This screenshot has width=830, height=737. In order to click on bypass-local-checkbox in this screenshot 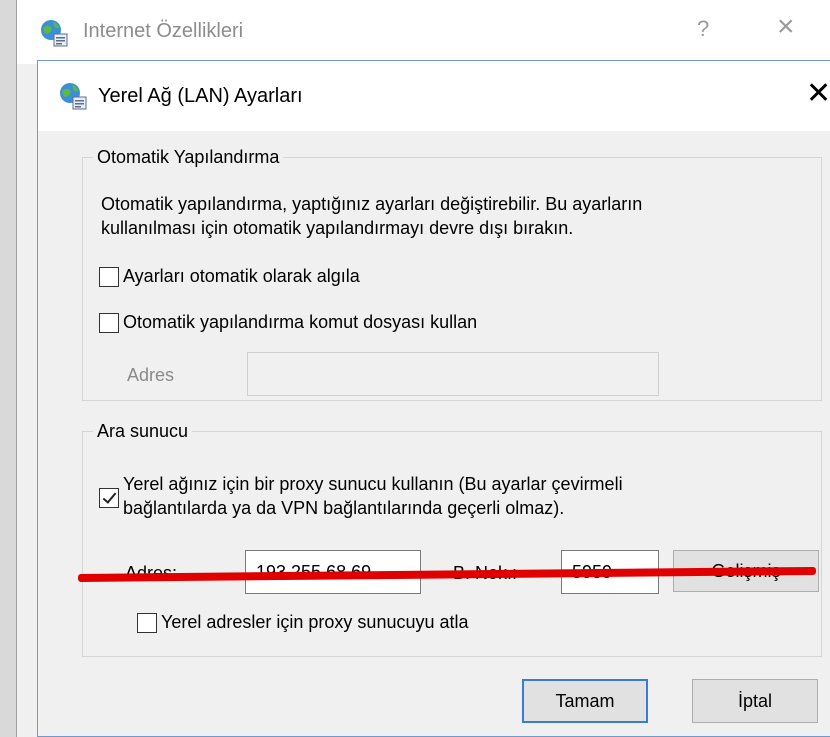, I will do `click(147, 622)`.